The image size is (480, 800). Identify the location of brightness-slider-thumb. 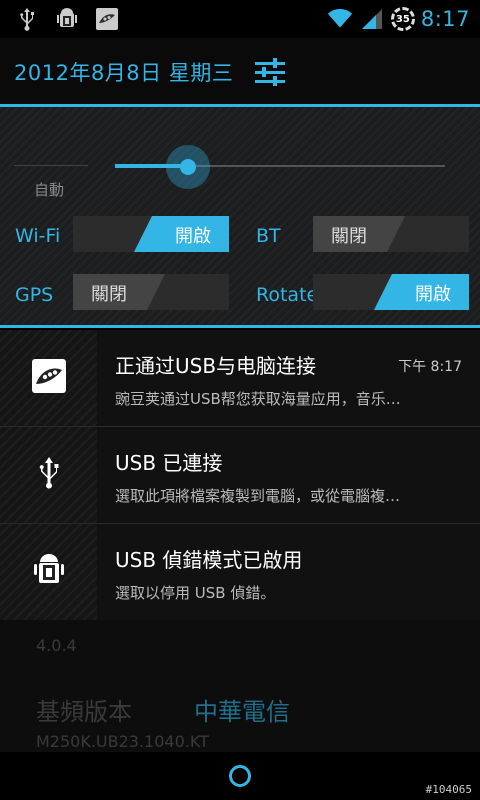
(187, 167).